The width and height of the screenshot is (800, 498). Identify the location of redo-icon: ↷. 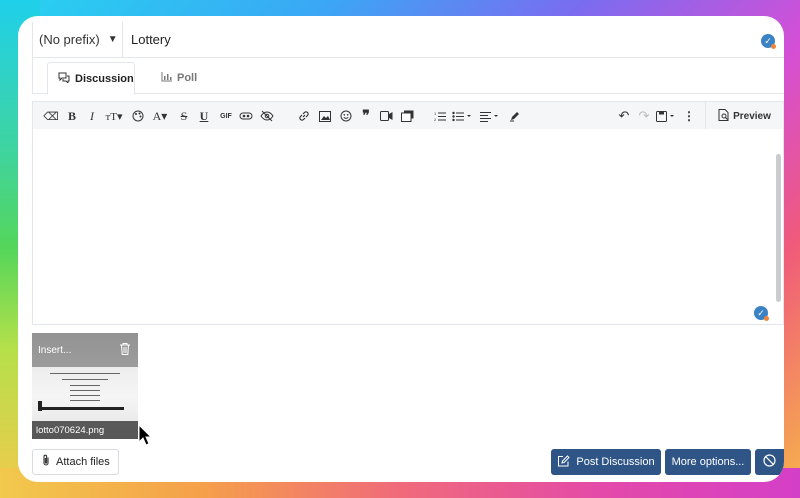
(644, 115).